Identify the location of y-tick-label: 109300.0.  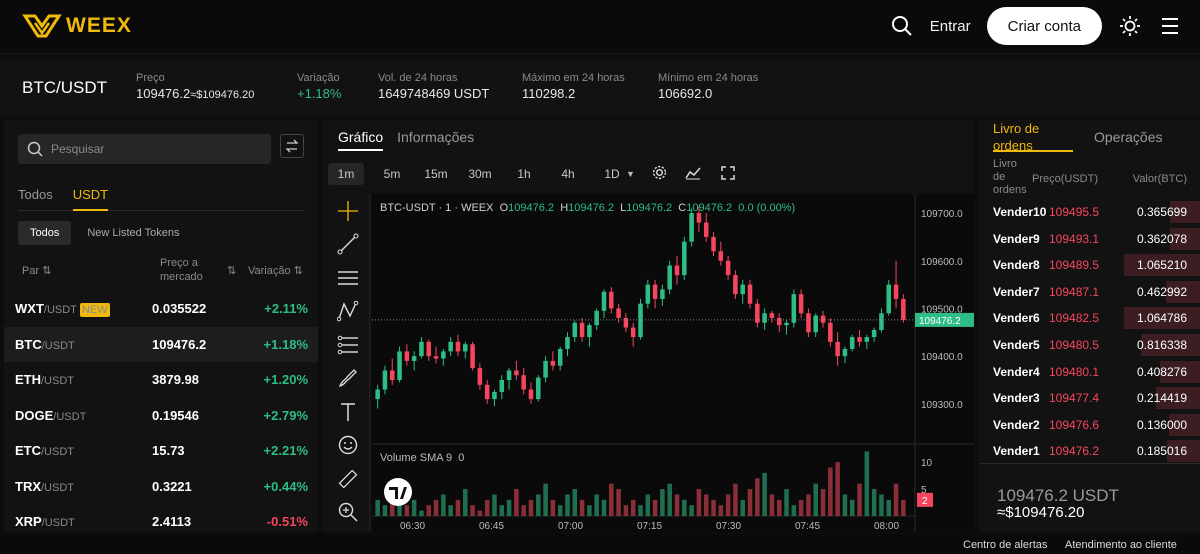
(942, 405).